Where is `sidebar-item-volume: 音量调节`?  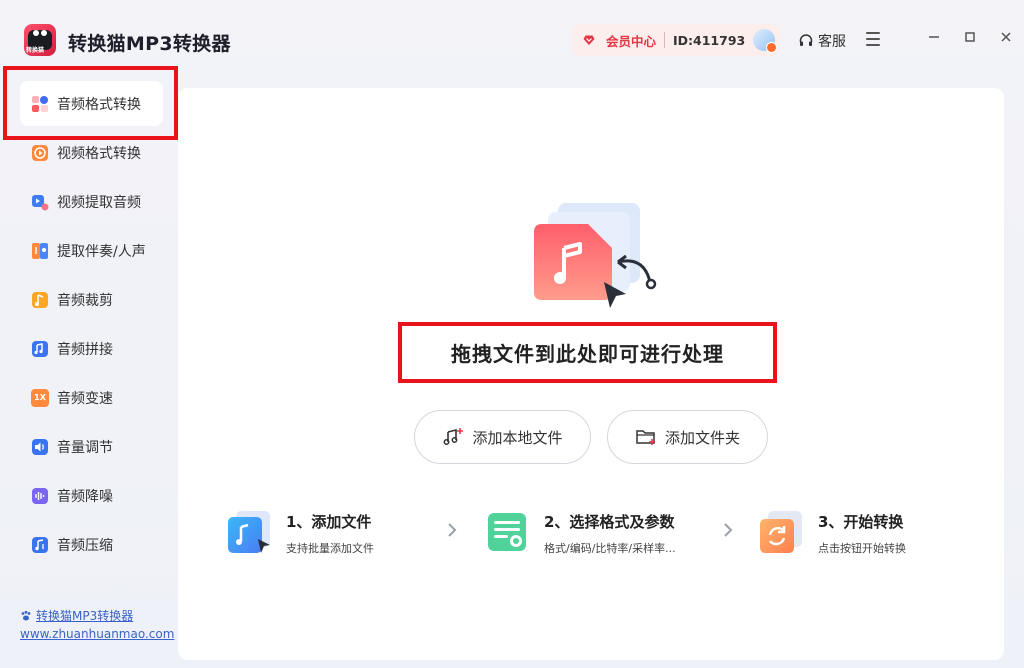 sidebar-item-volume: 音量调节 is located at coordinates (91, 446).